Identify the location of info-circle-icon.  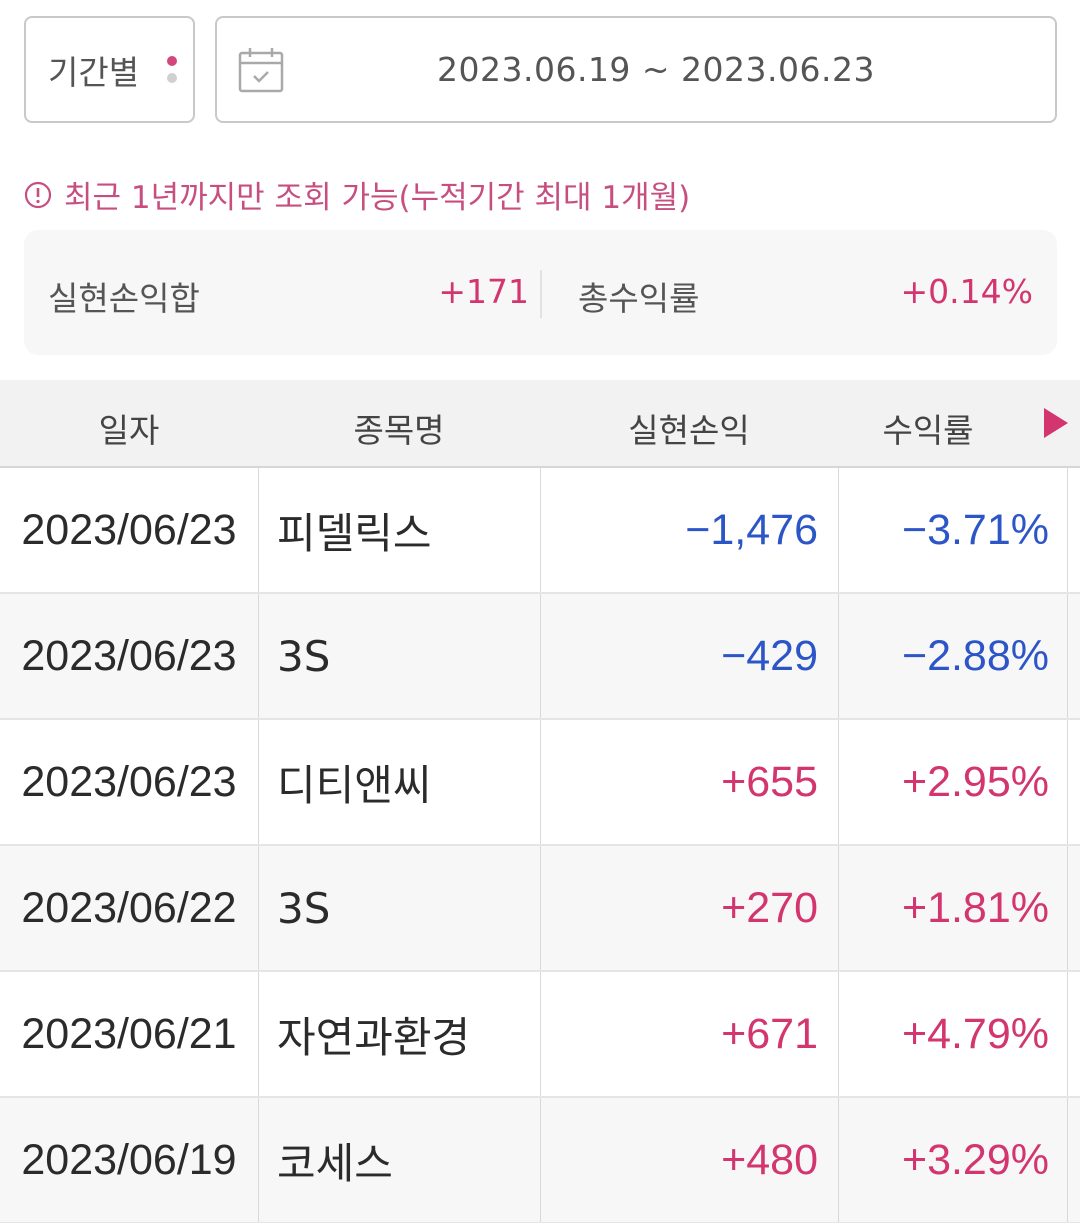
(38, 194).